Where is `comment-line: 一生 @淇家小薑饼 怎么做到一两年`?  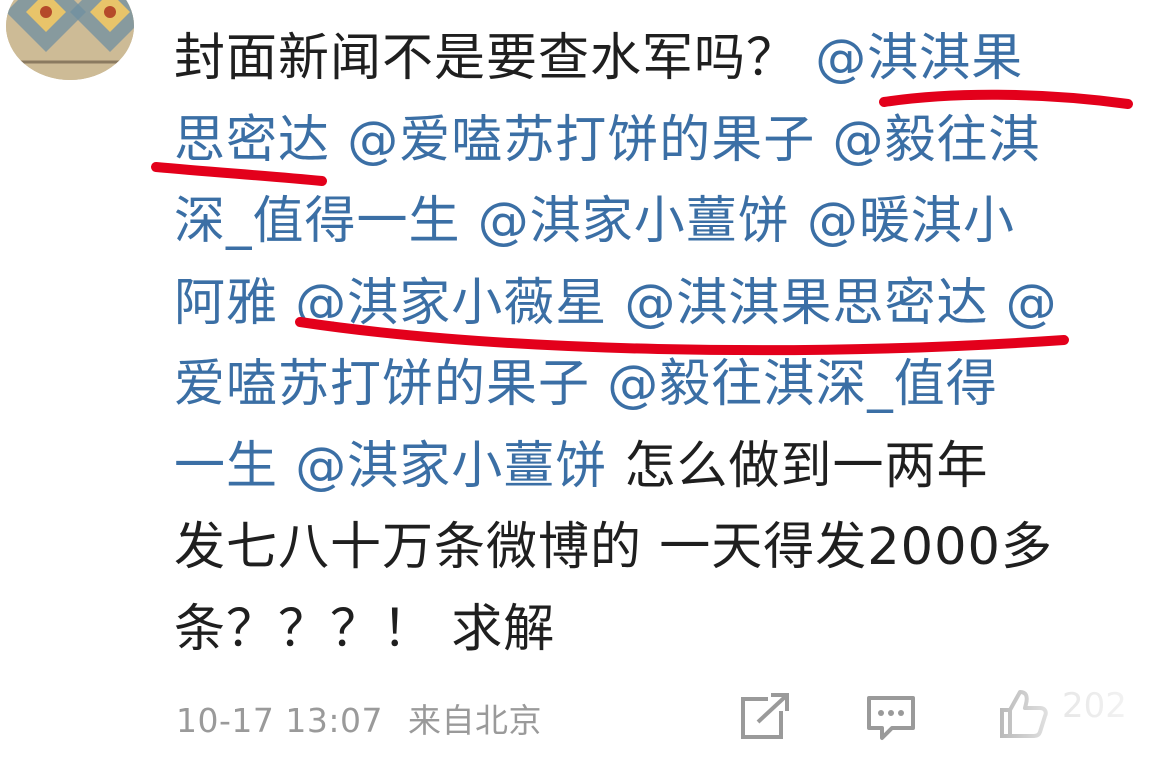 comment-line: 一生 @淇家小薑饼 怎么做到一两年 is located at coordinates (659, 467).